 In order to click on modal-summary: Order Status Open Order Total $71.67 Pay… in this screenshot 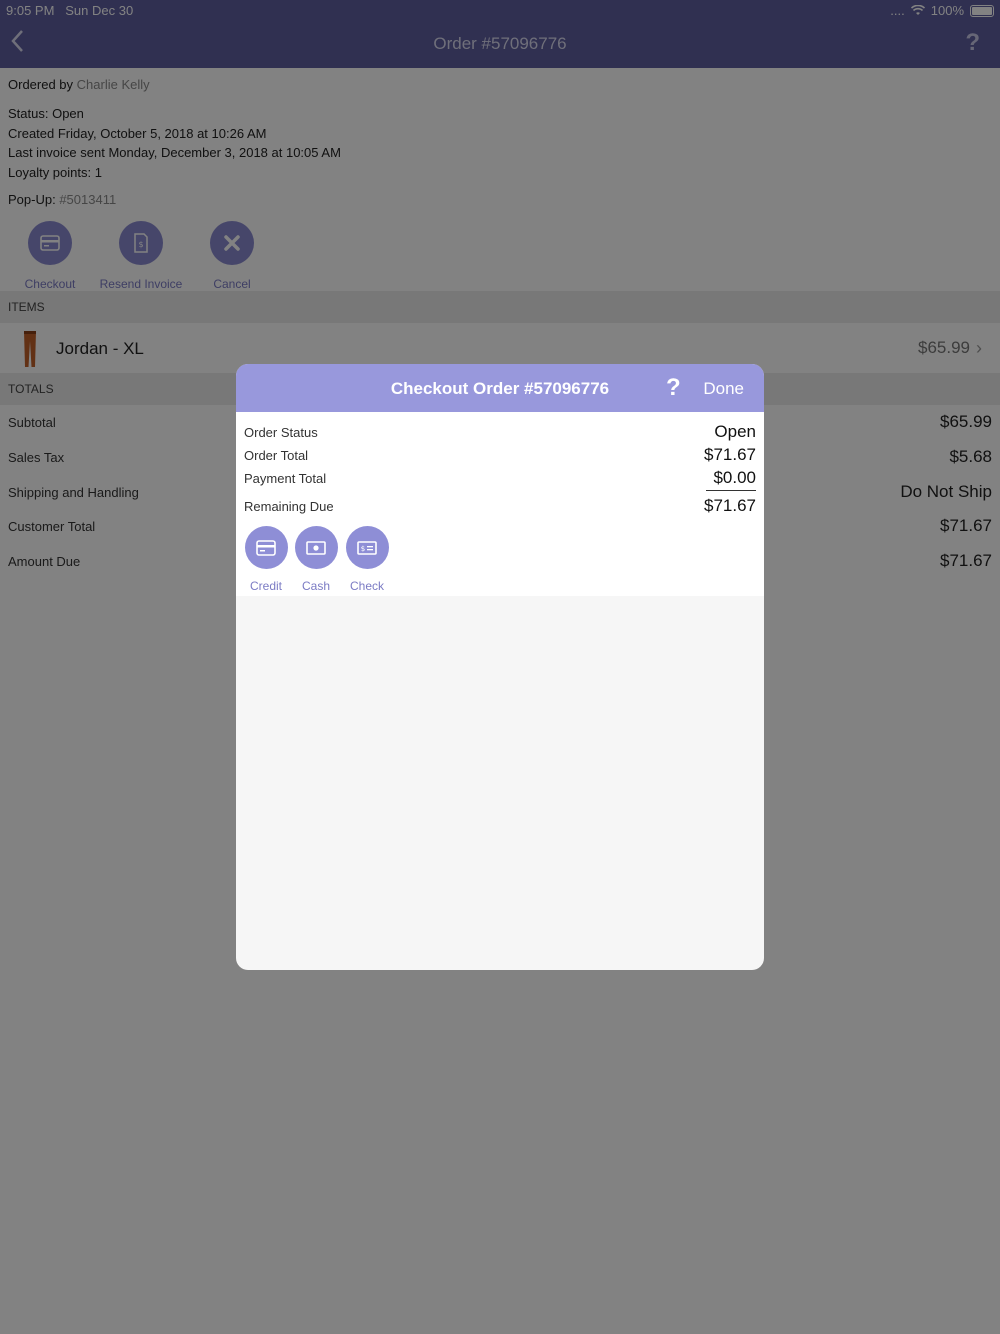, I will do `click(500, 504)`.